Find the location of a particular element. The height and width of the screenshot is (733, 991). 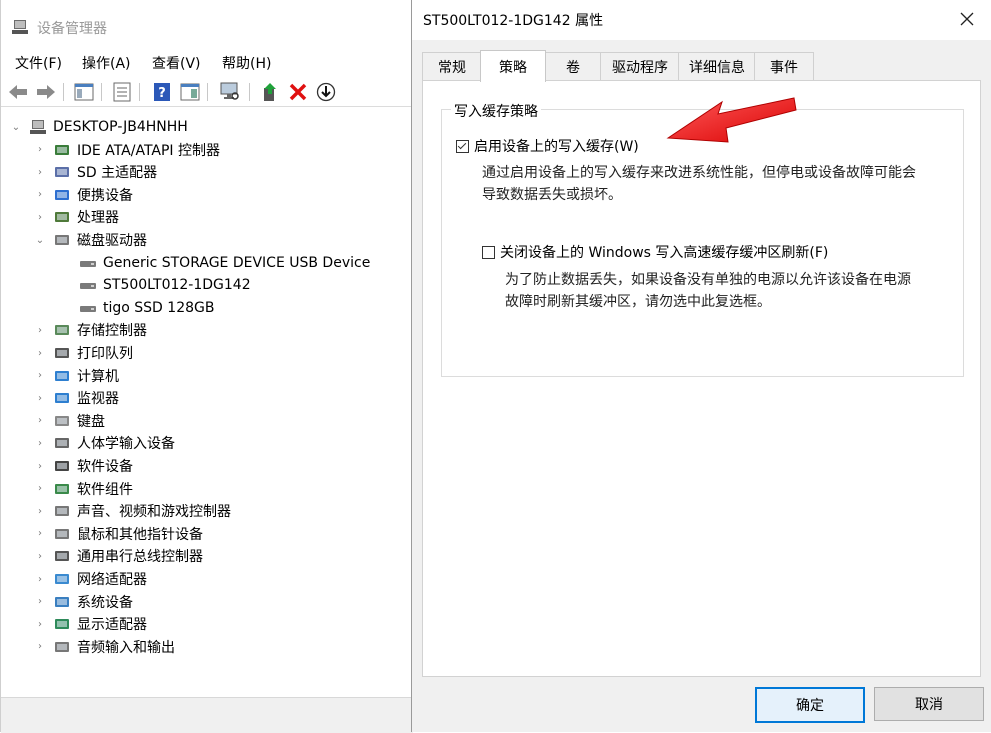

tab-general: 常规 is located at coordinates (452, 66).